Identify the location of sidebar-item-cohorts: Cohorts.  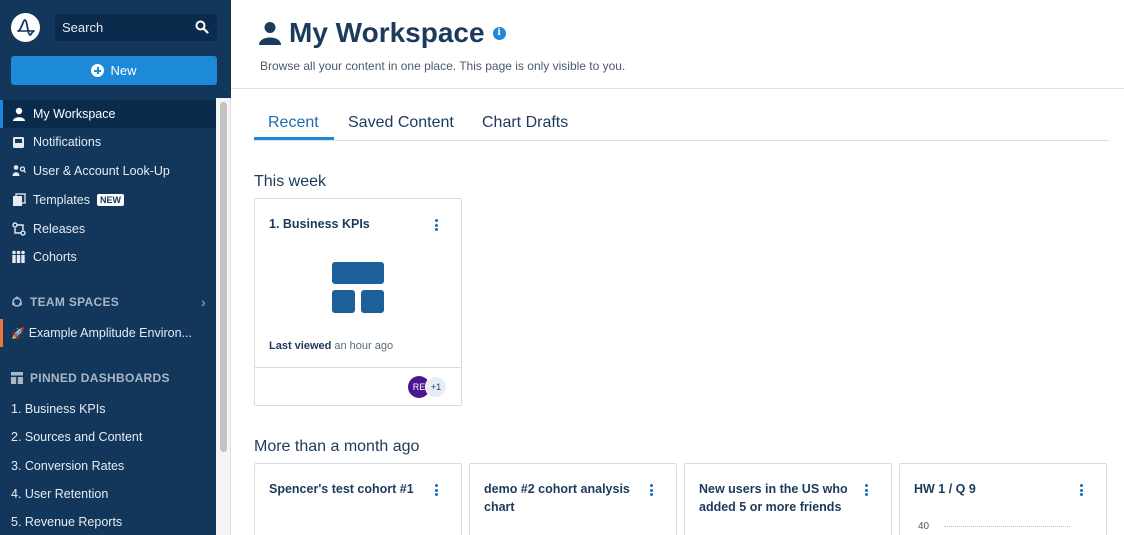
(108, 257).